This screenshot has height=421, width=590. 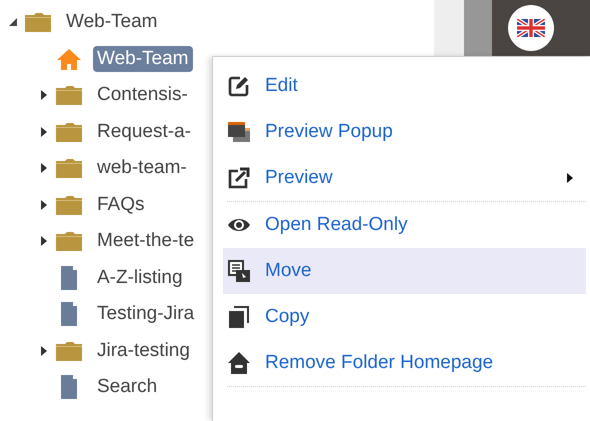 What do you see at coordinates (404, 132) in the screenshot?
I see `menu-item: Preview Popup` at bounding box center [404, 132].